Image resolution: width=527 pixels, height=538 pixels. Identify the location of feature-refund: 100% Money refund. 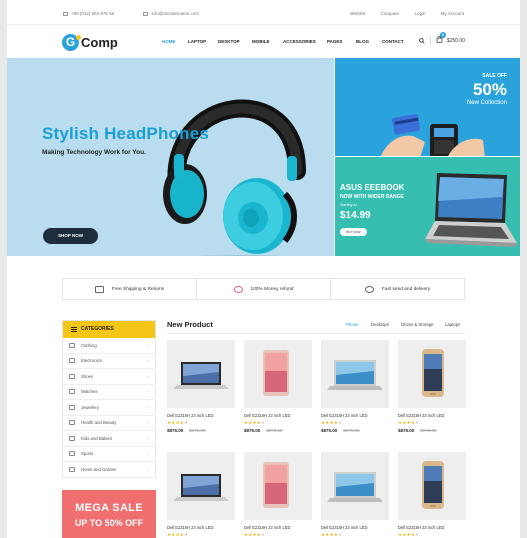
(264, 289).